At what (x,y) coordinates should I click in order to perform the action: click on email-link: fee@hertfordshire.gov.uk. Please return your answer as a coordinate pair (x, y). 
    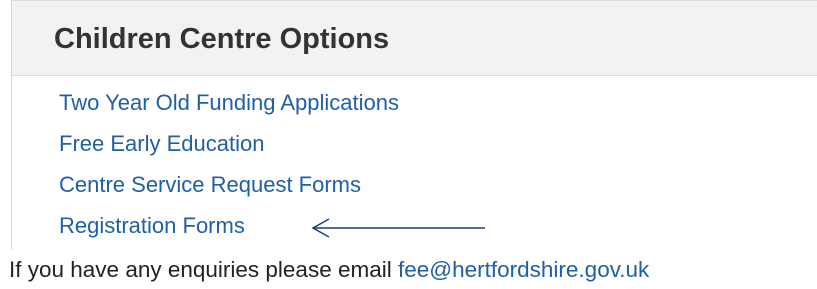
    Looking at the image, I should click on (523, 269).